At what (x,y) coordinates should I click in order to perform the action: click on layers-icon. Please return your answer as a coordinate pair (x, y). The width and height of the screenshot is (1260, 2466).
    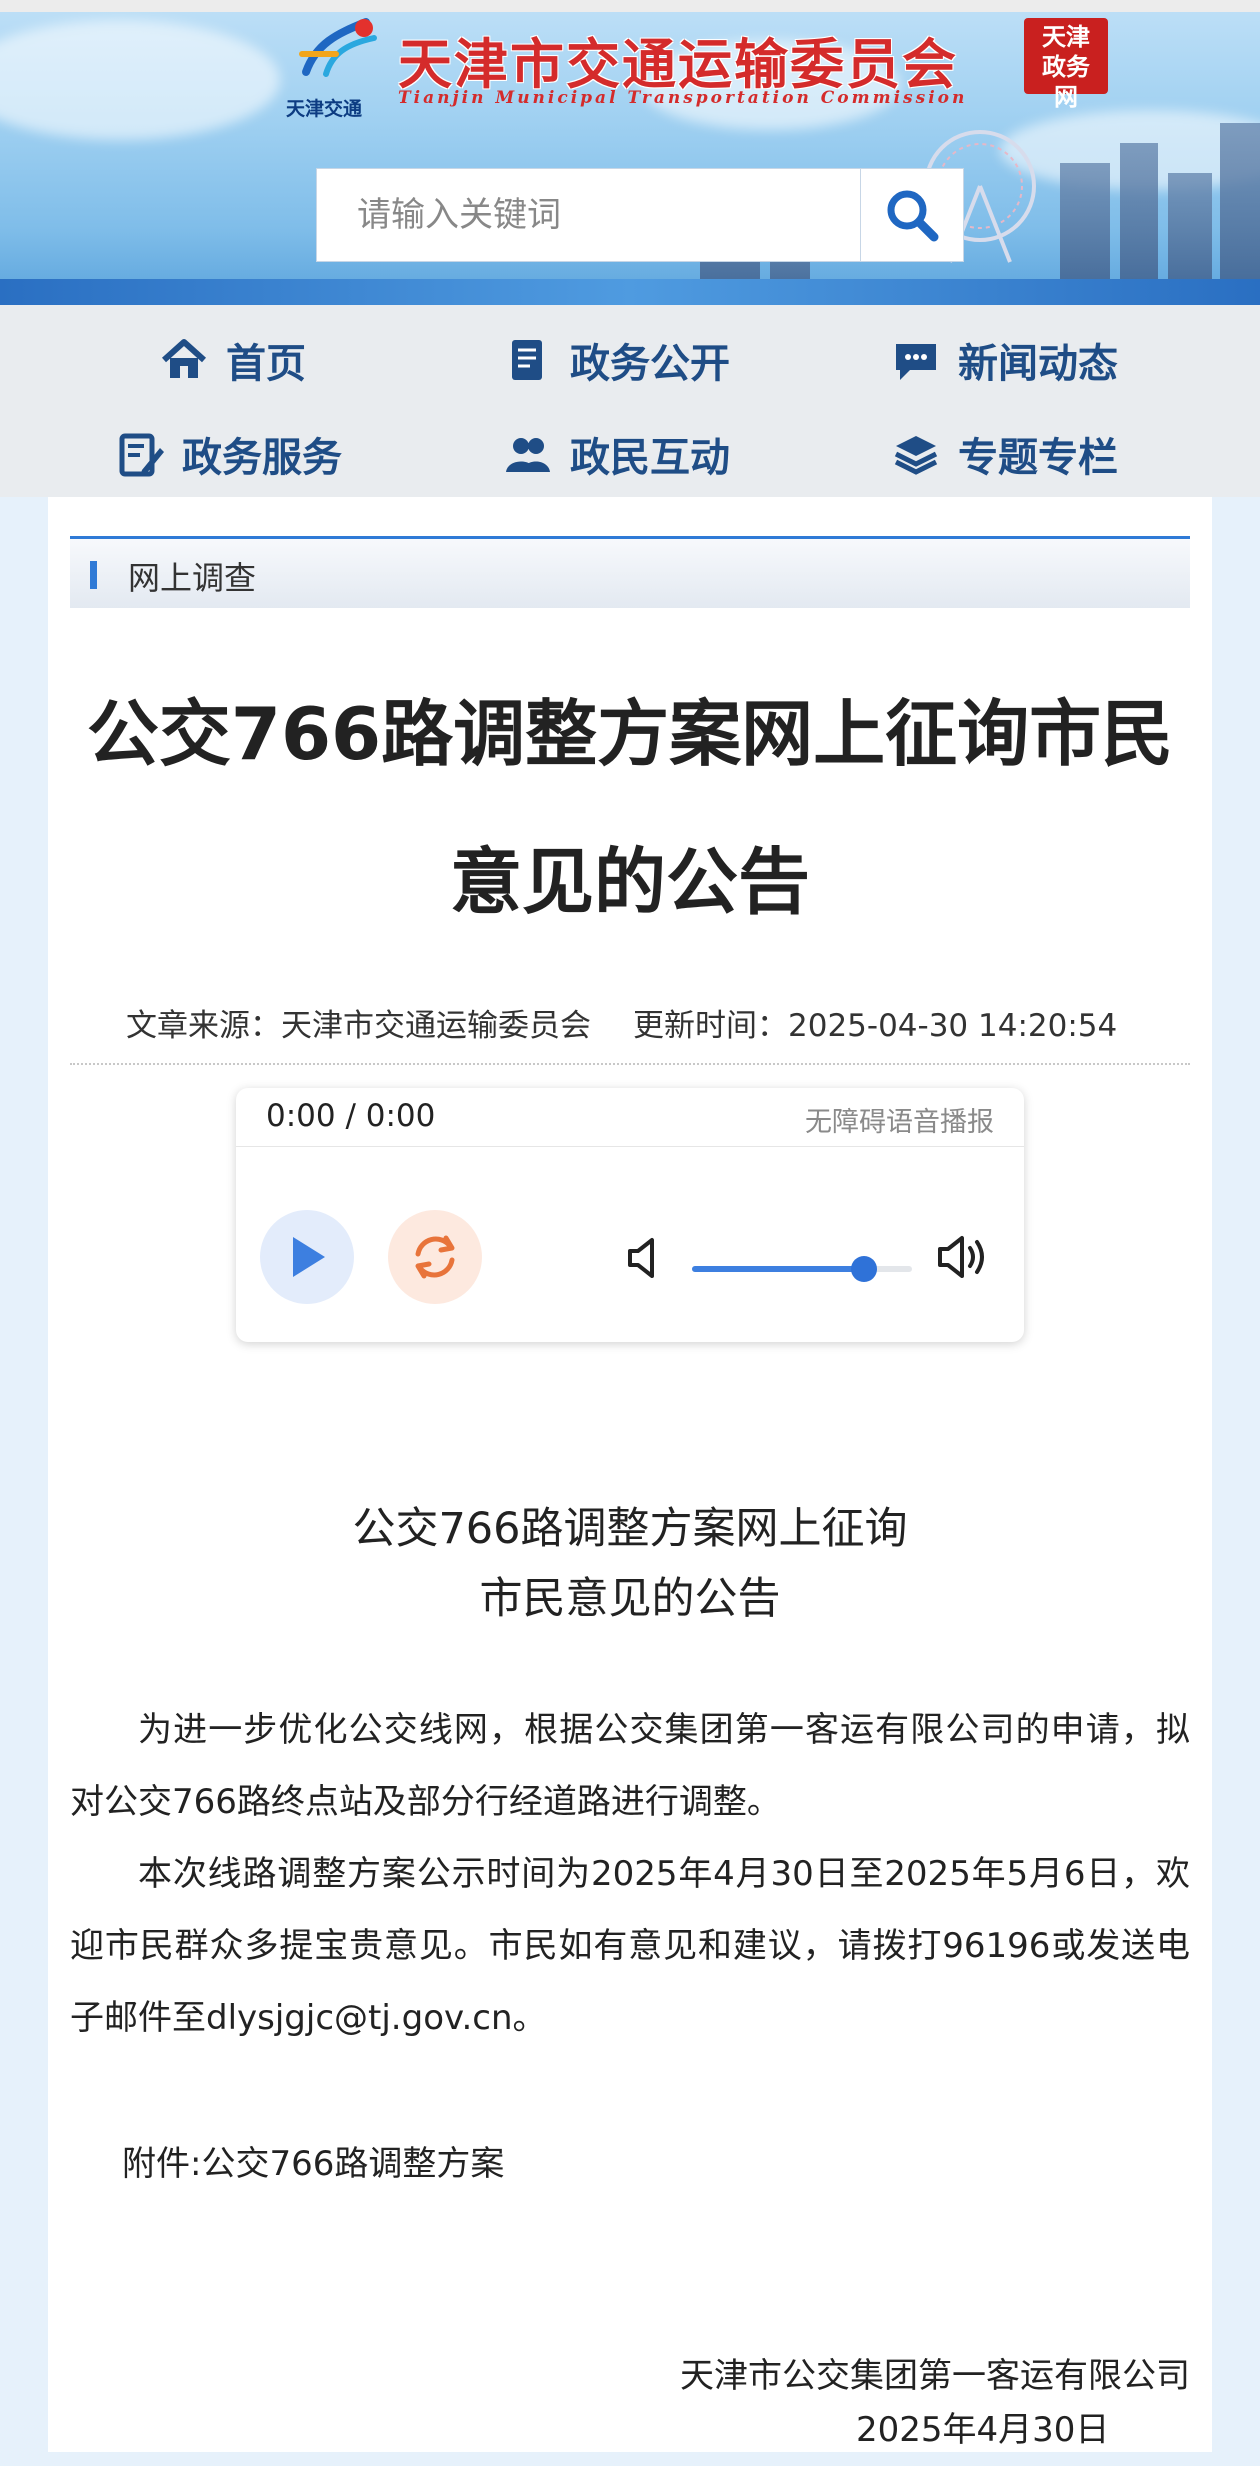
    Looking at the image, I should click on (916, 455).